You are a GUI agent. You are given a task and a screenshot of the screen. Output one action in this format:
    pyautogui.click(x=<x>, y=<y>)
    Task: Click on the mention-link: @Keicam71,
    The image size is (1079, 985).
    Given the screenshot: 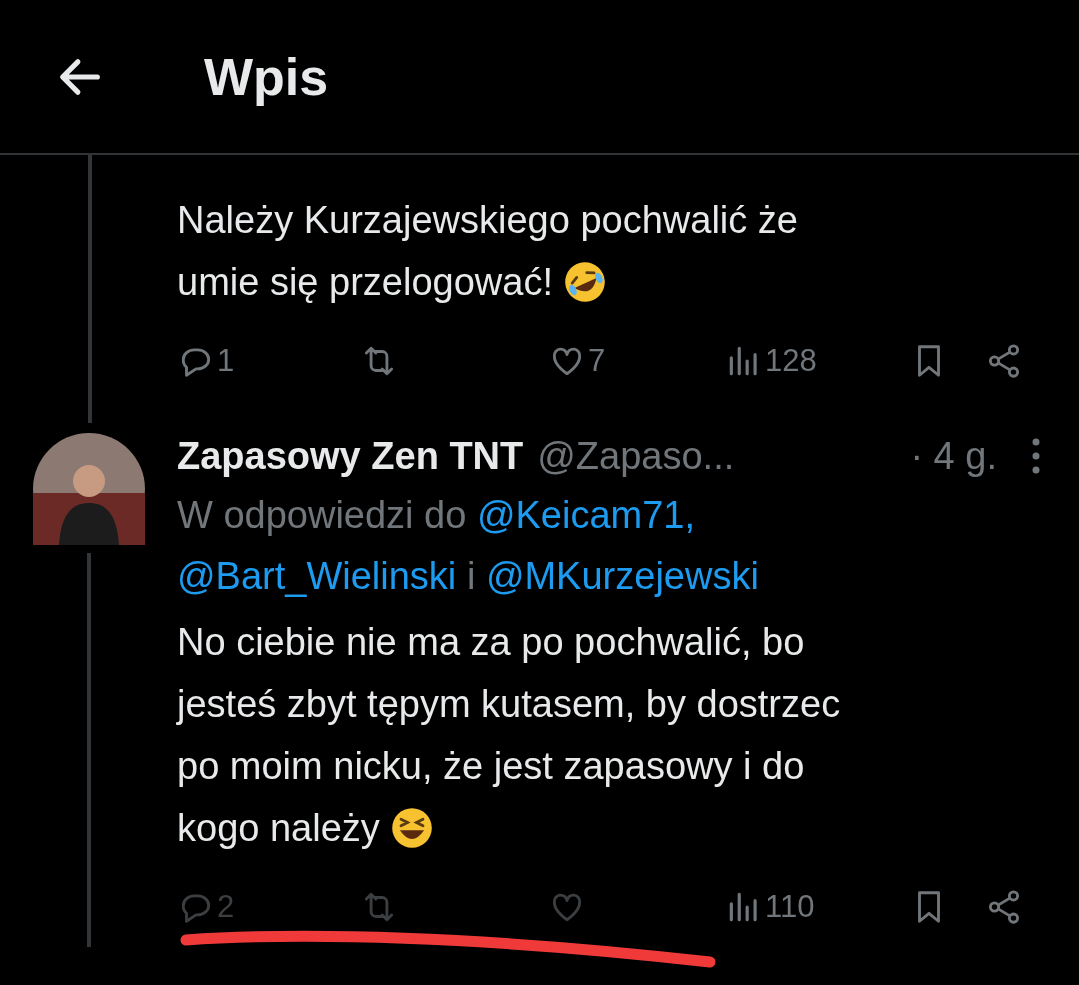 What is the action you would take?
    pyautogui.click(x=586, y=515)
    